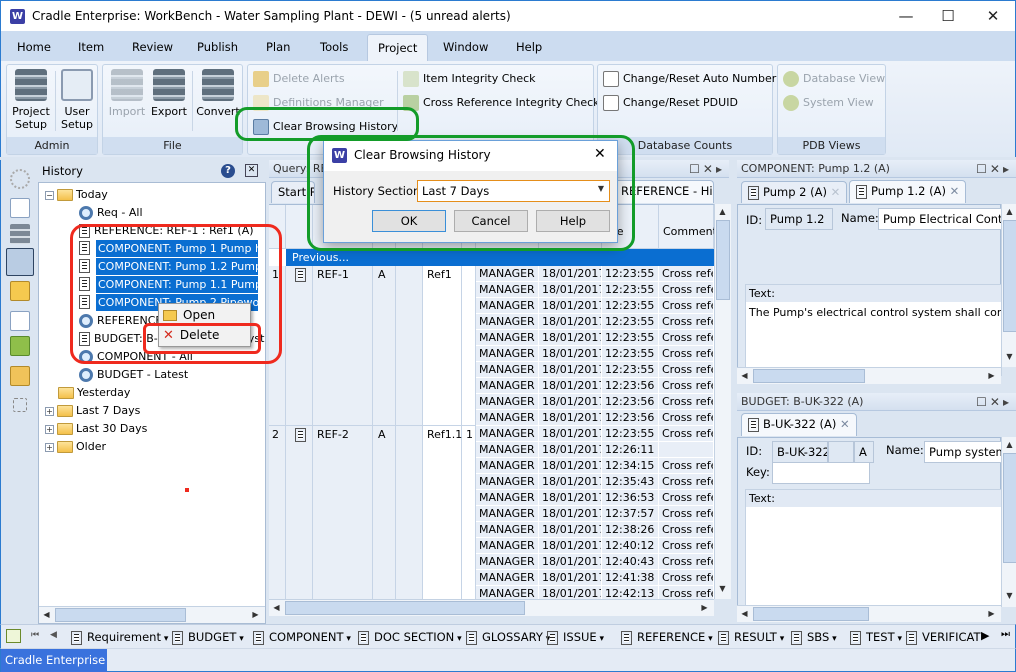 The width and height of the screenshot is (1016, 672). What do you see at coordinates (469, 79) in the screenshot?
I see `item-integrity-check-button: Item Integrity Check` at bounding box center [469, 79].